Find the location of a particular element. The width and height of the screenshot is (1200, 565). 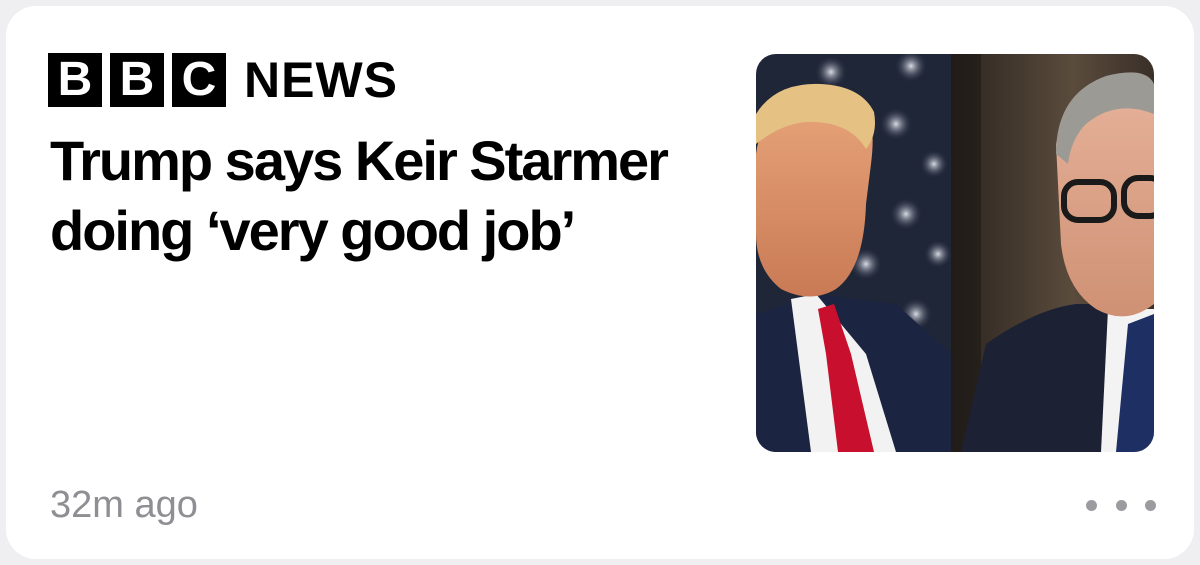

timestamp: 32m ago is located at coordinates (124, 505).